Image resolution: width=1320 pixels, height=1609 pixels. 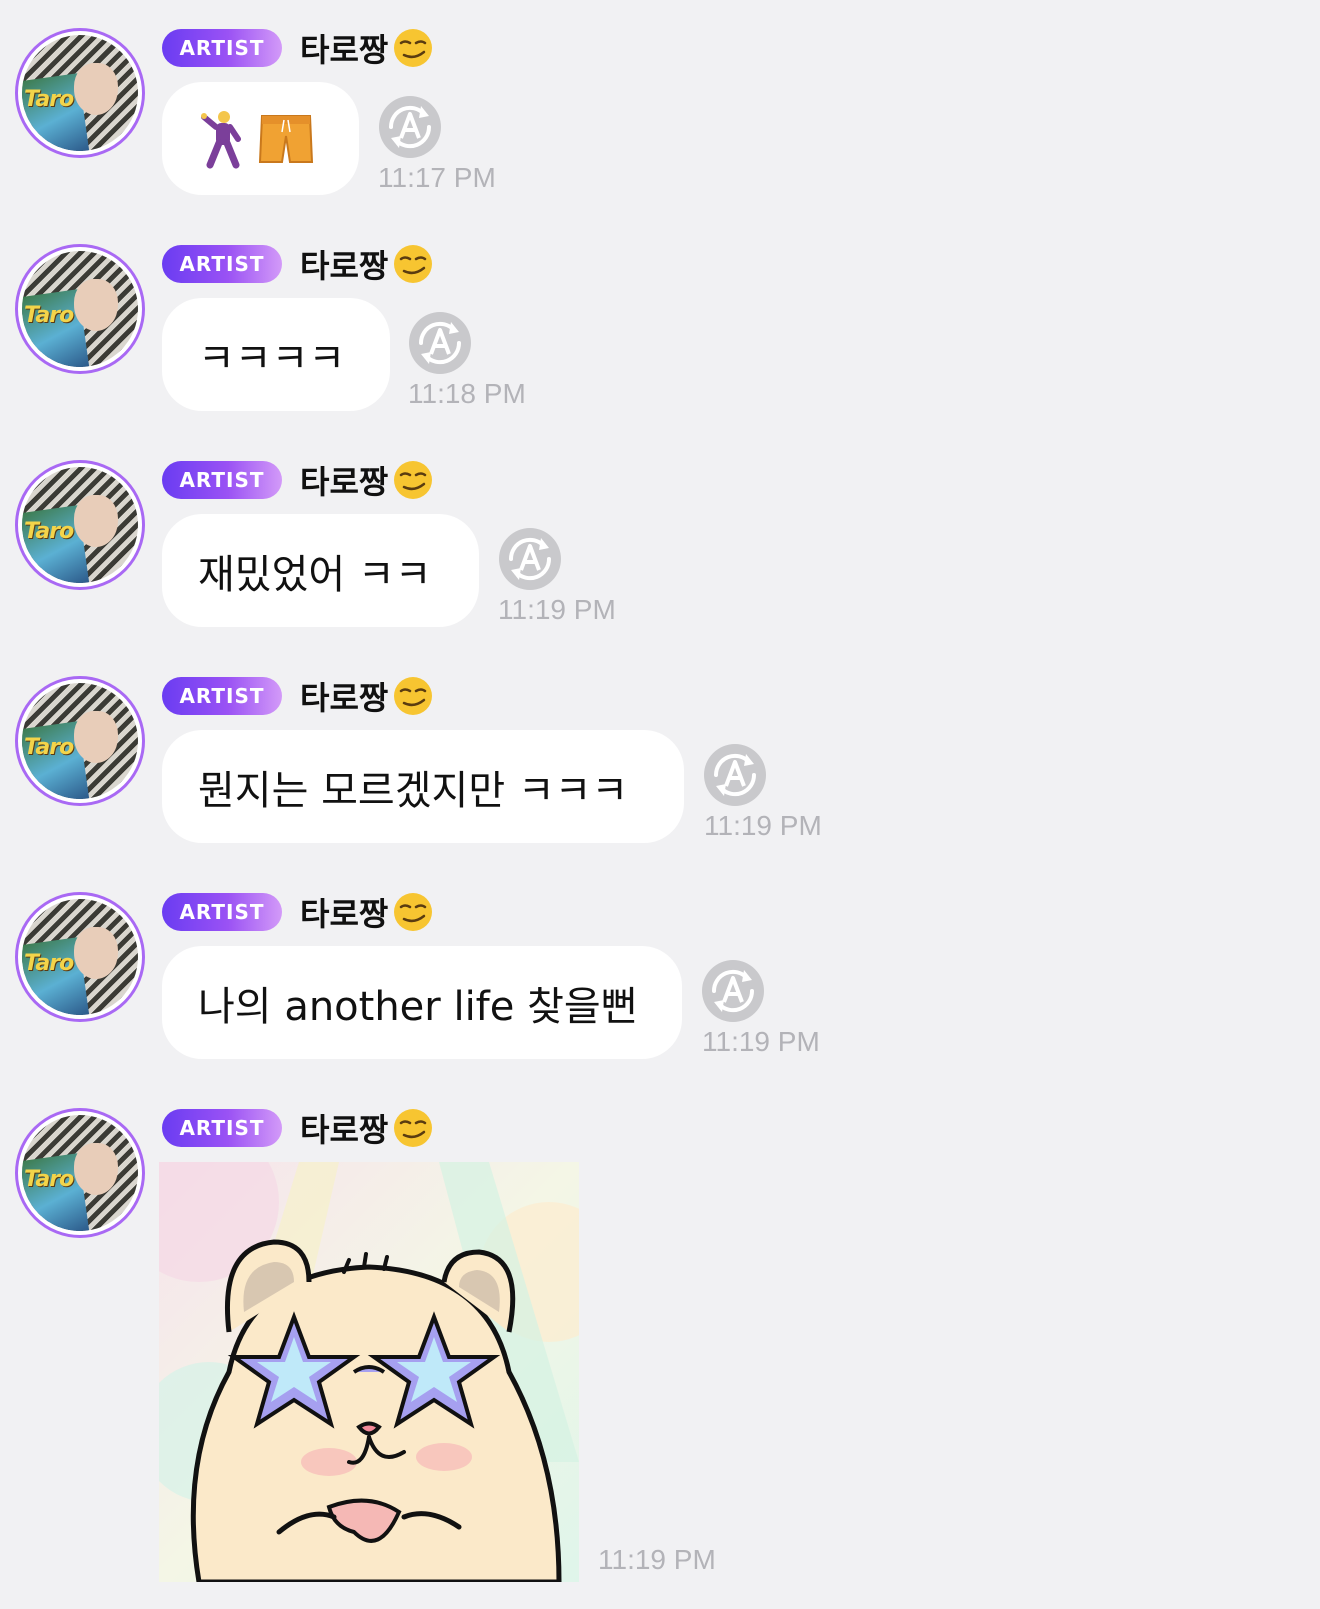 I want to click on message-bubble, so click(x=260, y=138).